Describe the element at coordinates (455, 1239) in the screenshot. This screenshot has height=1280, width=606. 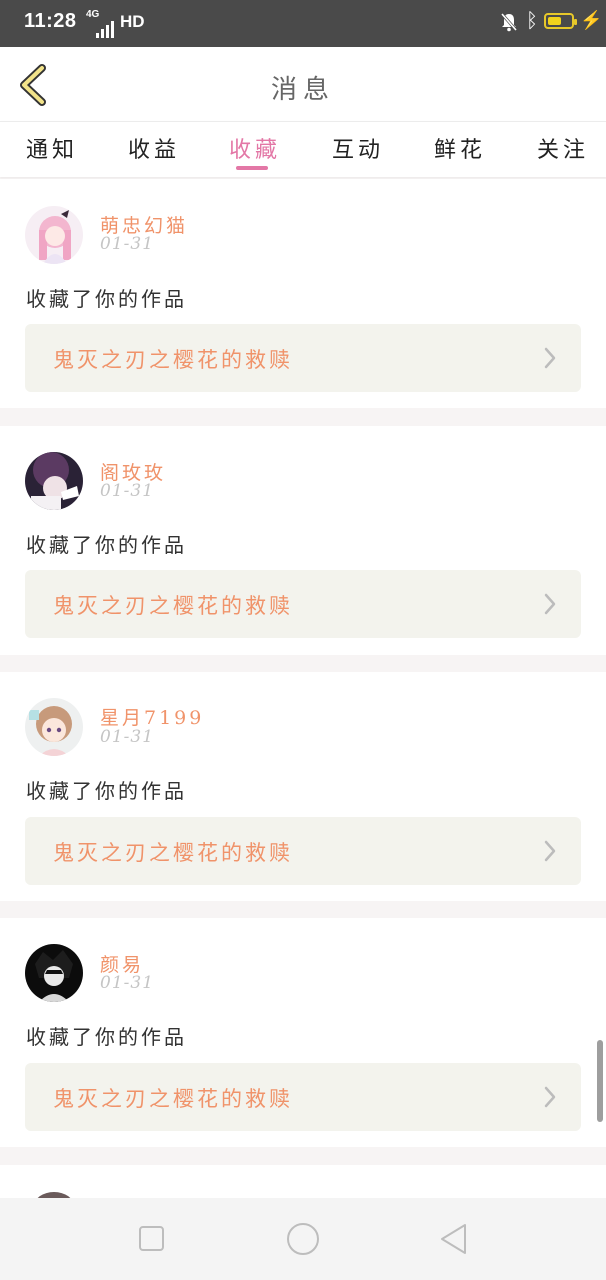
I see `triangle-back-icon` at that location.